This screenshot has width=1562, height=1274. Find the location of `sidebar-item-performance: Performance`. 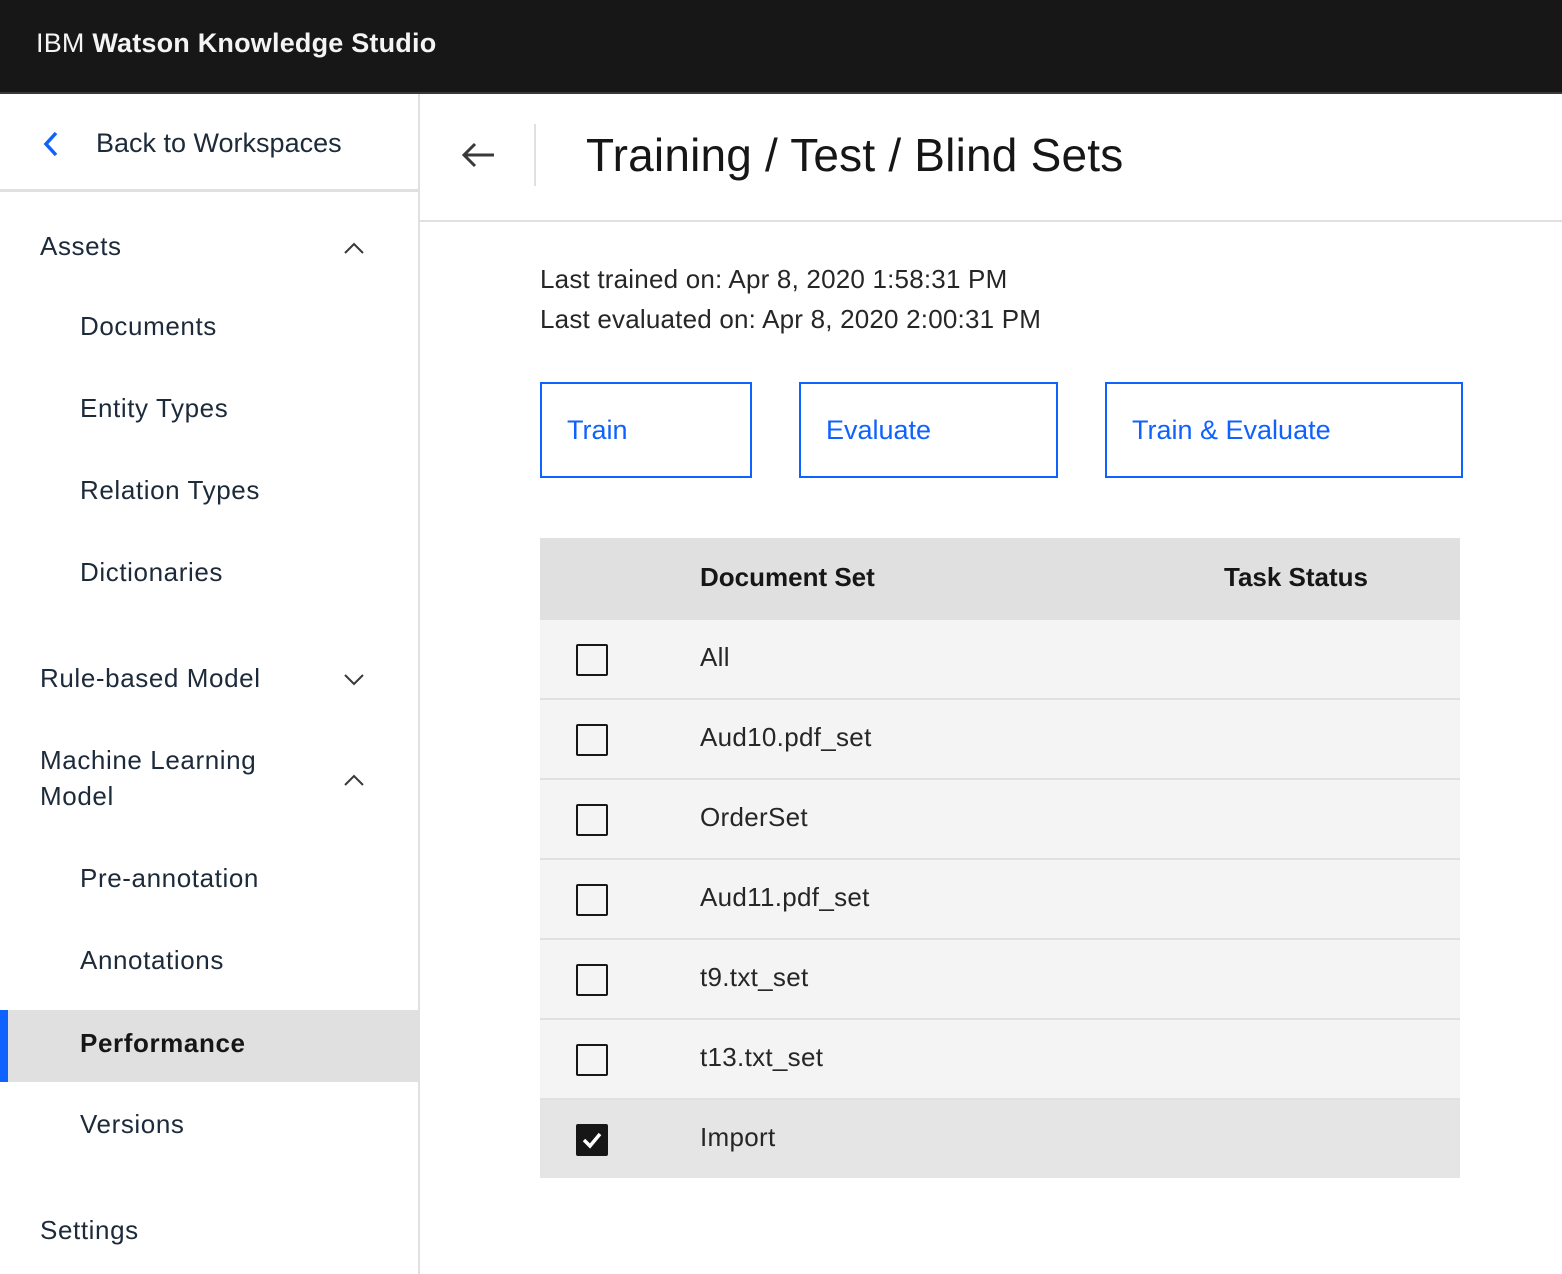

sidebar-item-performance: Performance is located at coordinates (209, 1046).